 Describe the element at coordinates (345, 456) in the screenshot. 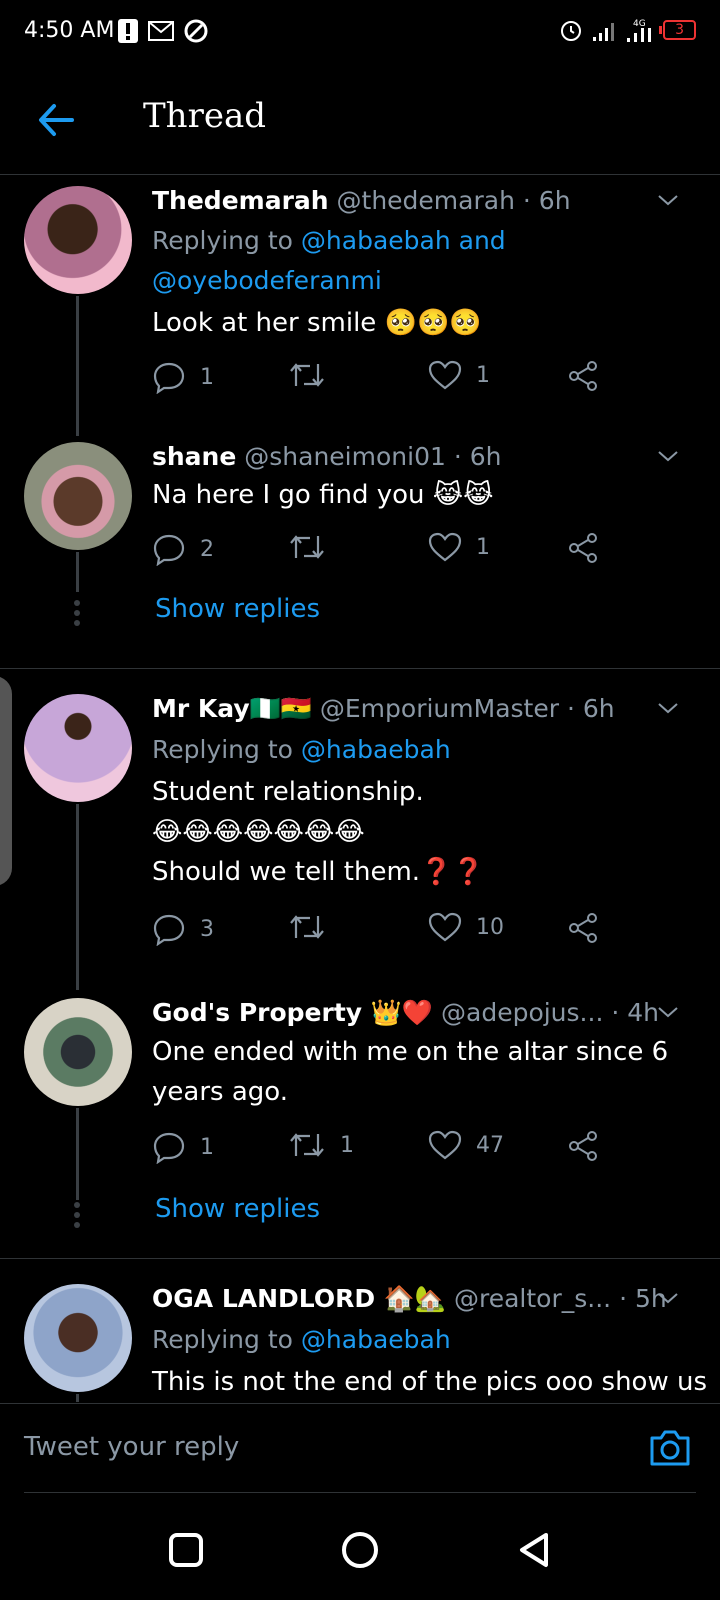

I see `user-handle: @shaneimoni01` at that location.